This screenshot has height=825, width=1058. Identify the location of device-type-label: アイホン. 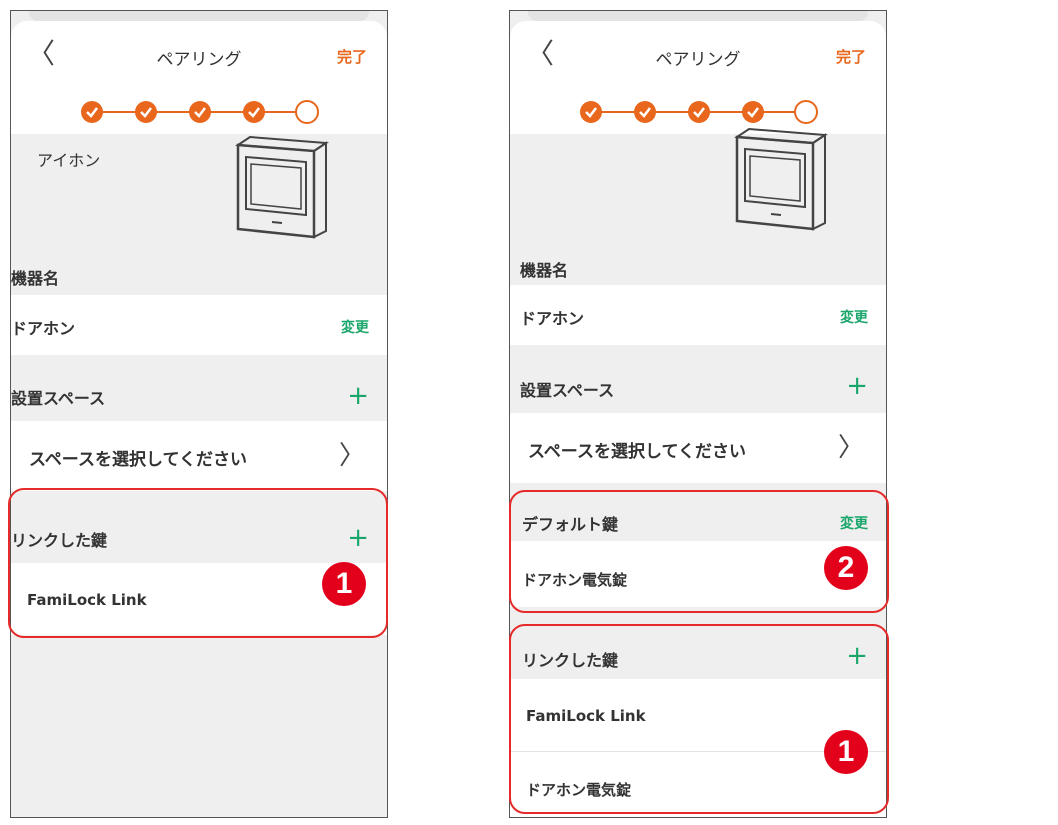
(69, 160).